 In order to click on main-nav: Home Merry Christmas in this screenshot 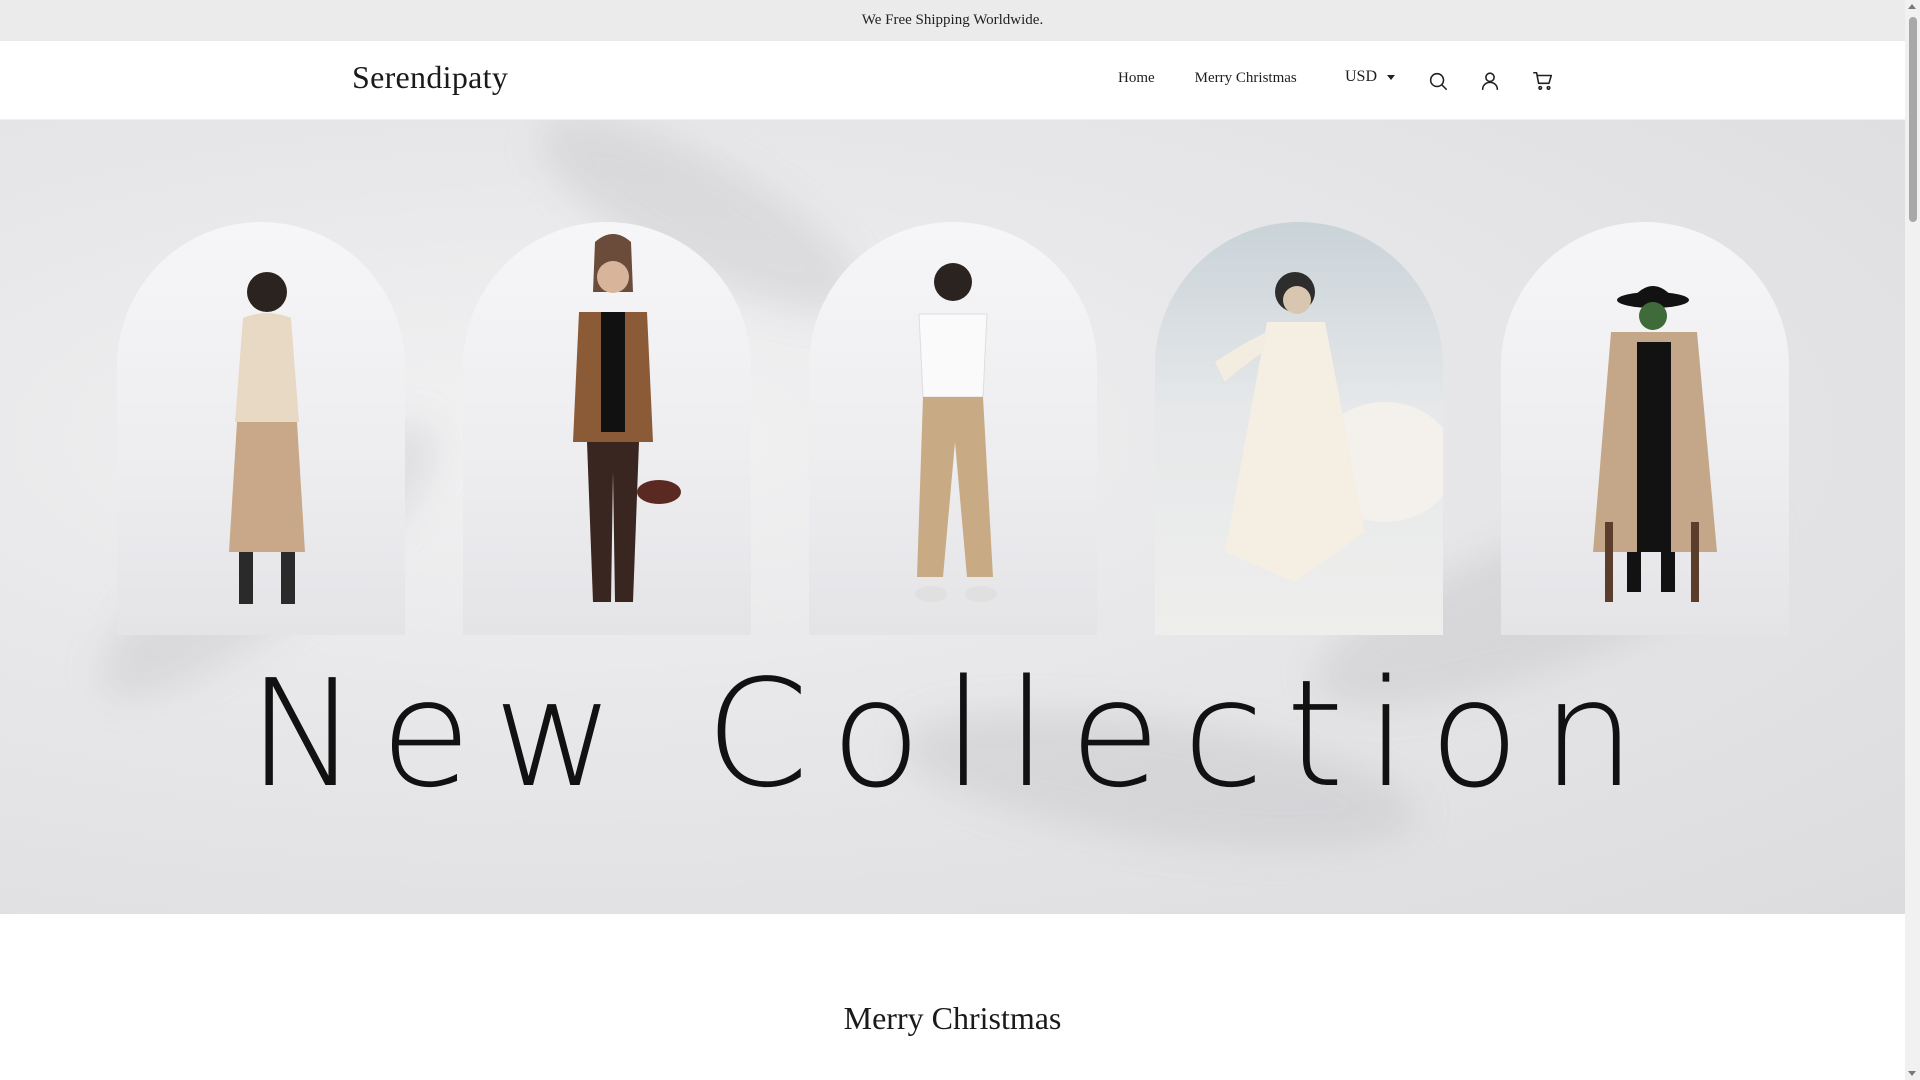, I will do `click(1227, 78)`.